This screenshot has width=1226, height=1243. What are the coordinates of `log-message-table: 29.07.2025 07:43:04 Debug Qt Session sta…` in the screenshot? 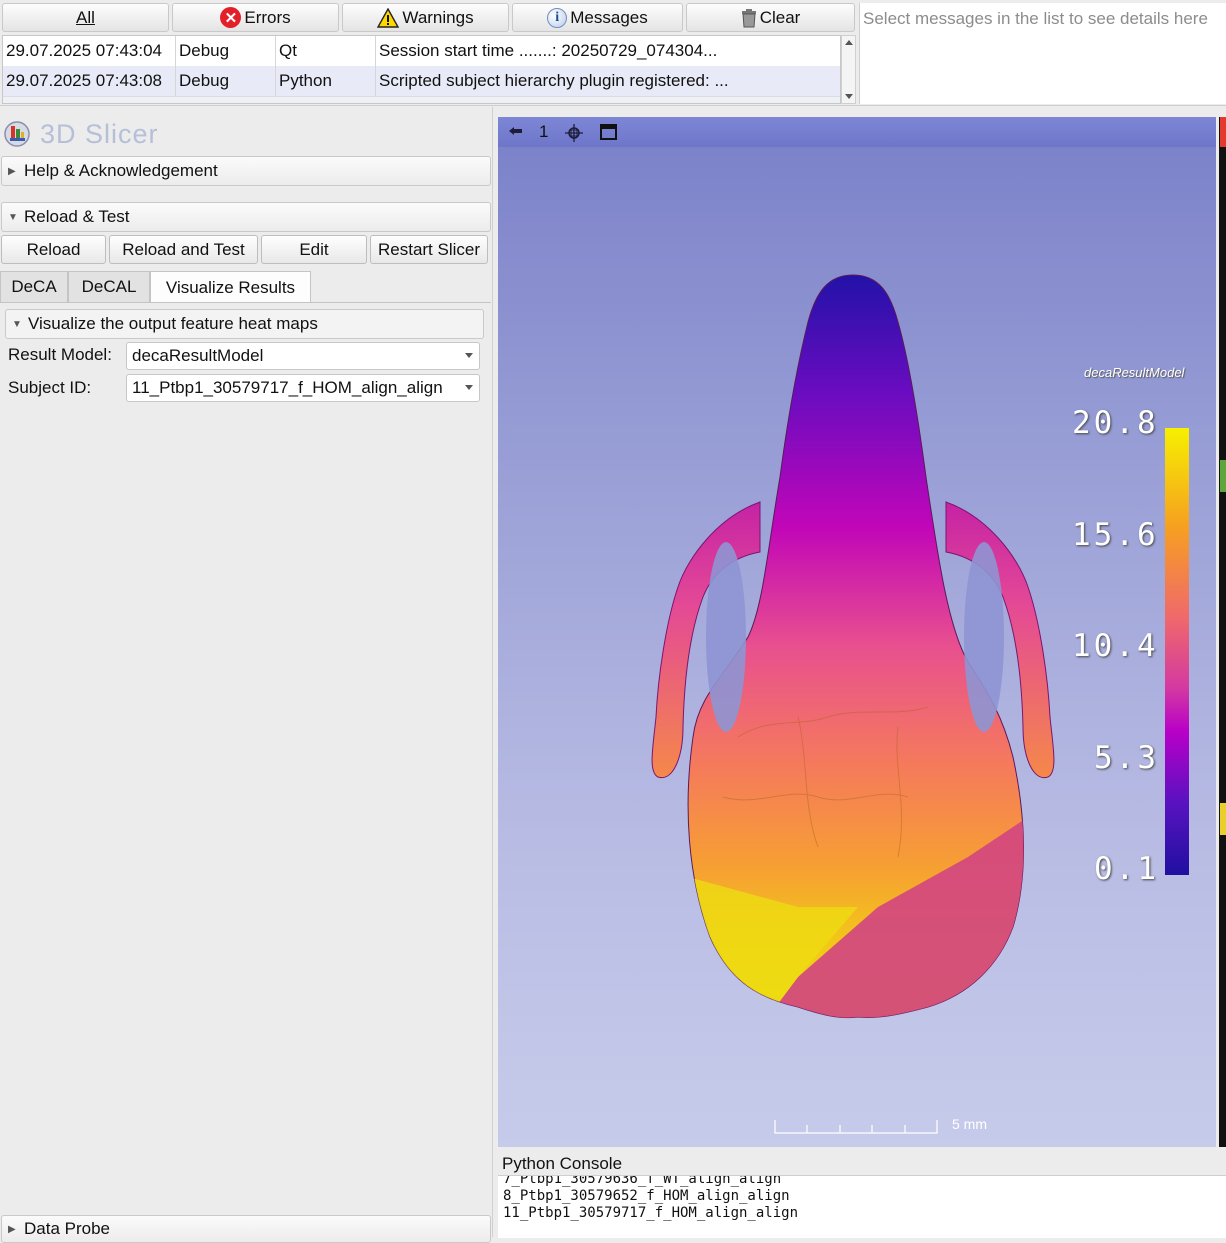 It's located at (421, 69).